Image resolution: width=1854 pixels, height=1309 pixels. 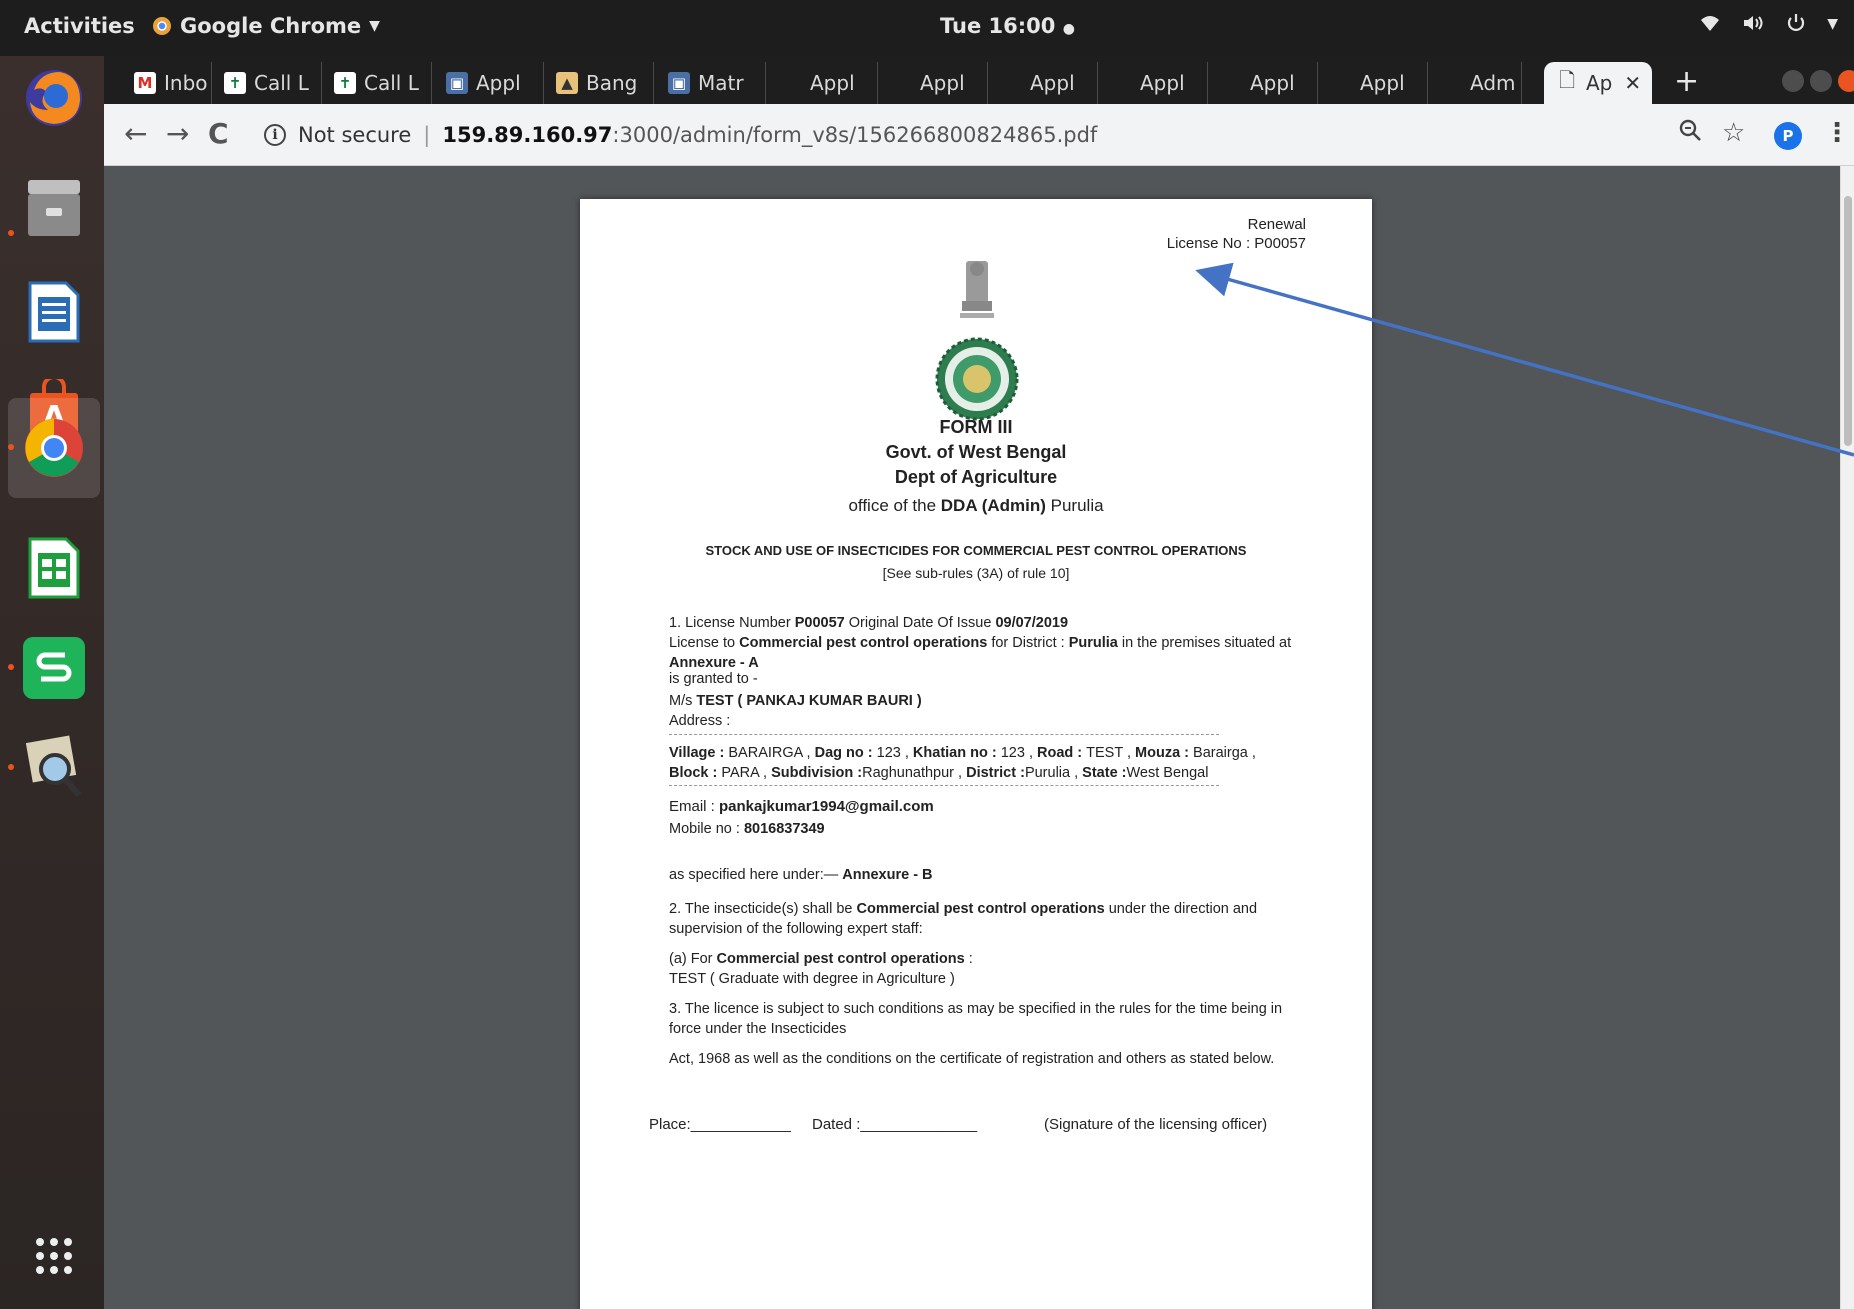 I want to click on text: TEST ,, so click(x=1111, y=753).